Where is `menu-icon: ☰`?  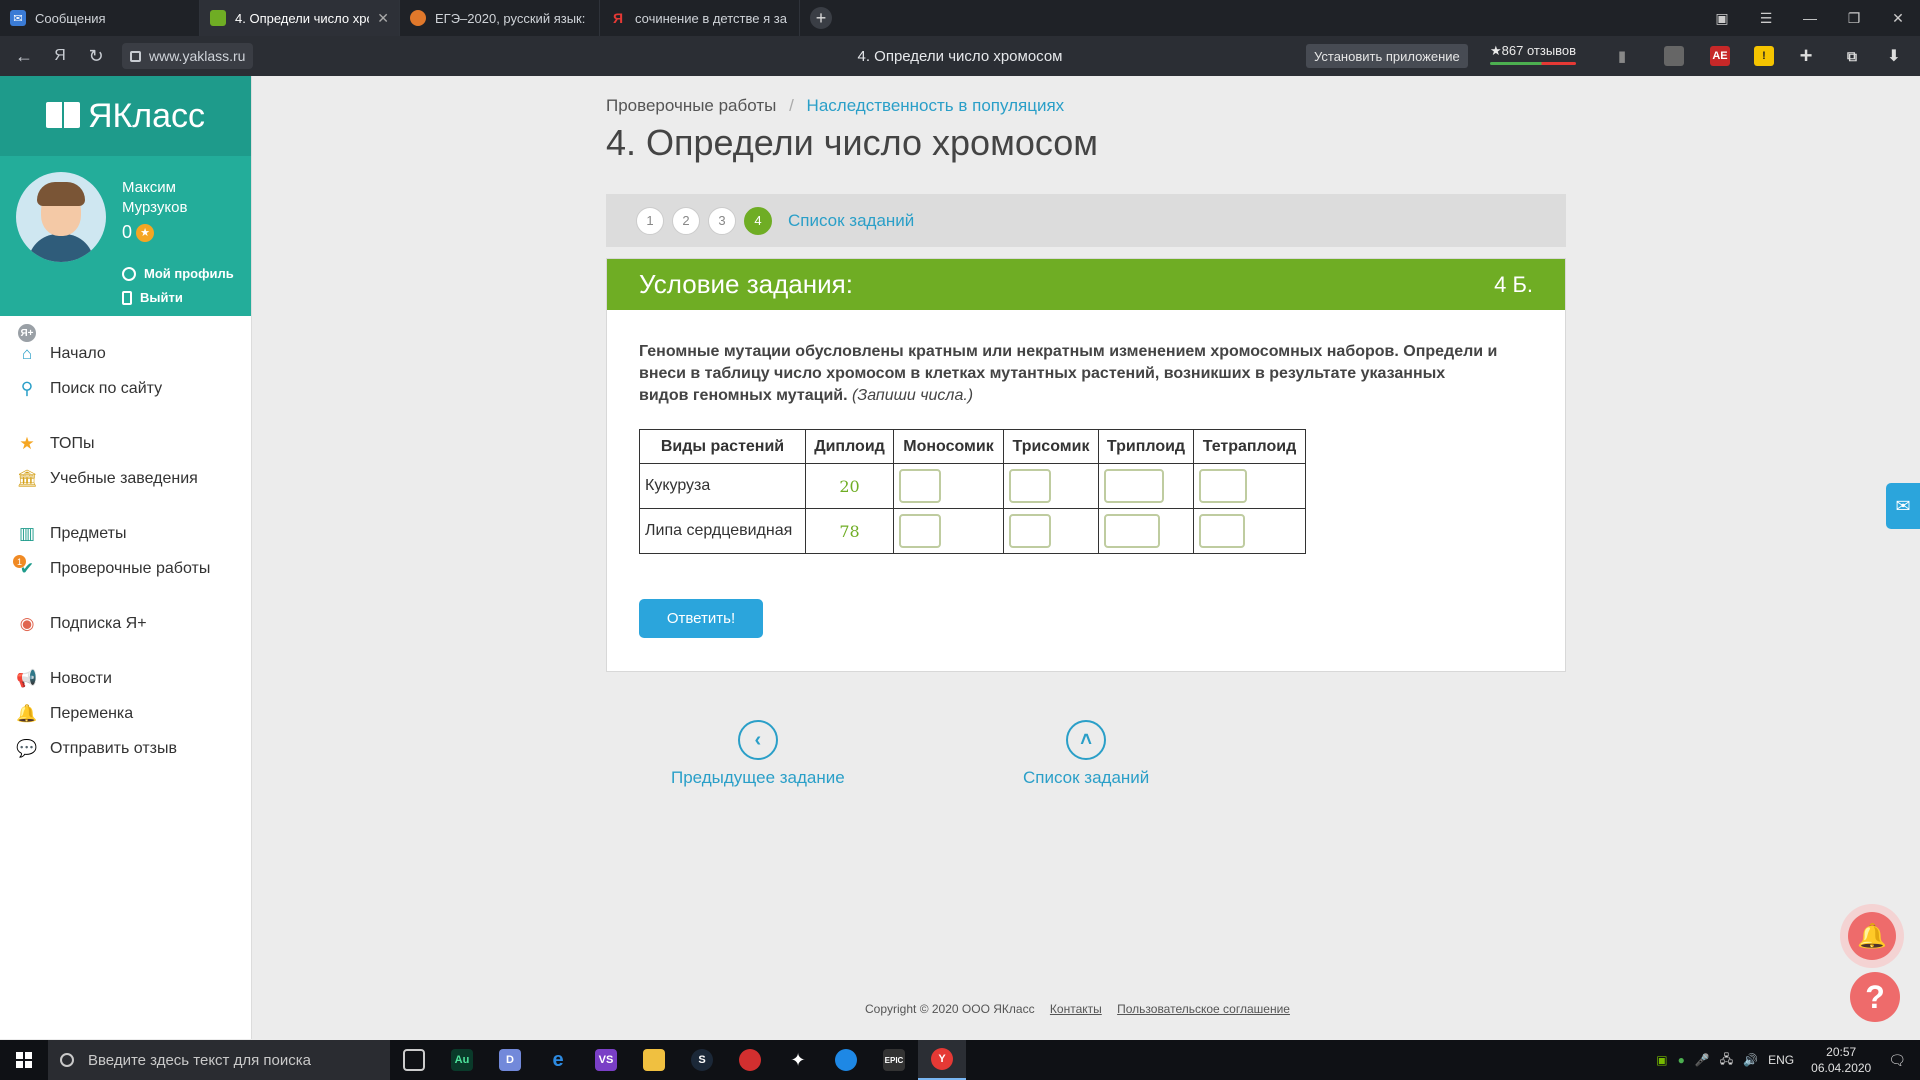 menu-icon: ☰ is located at coordinates (1766, 18).